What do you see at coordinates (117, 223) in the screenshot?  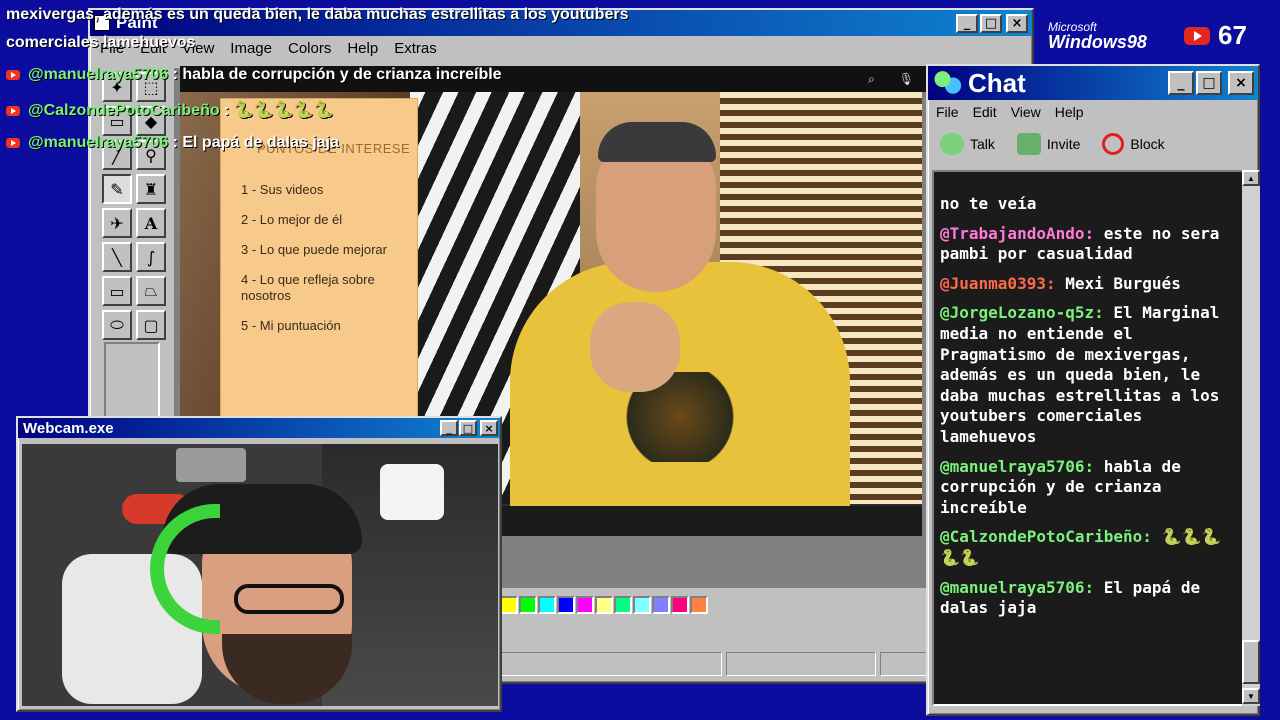 I see `airbrush-icon: ✈` at bounding box center [117, 223].